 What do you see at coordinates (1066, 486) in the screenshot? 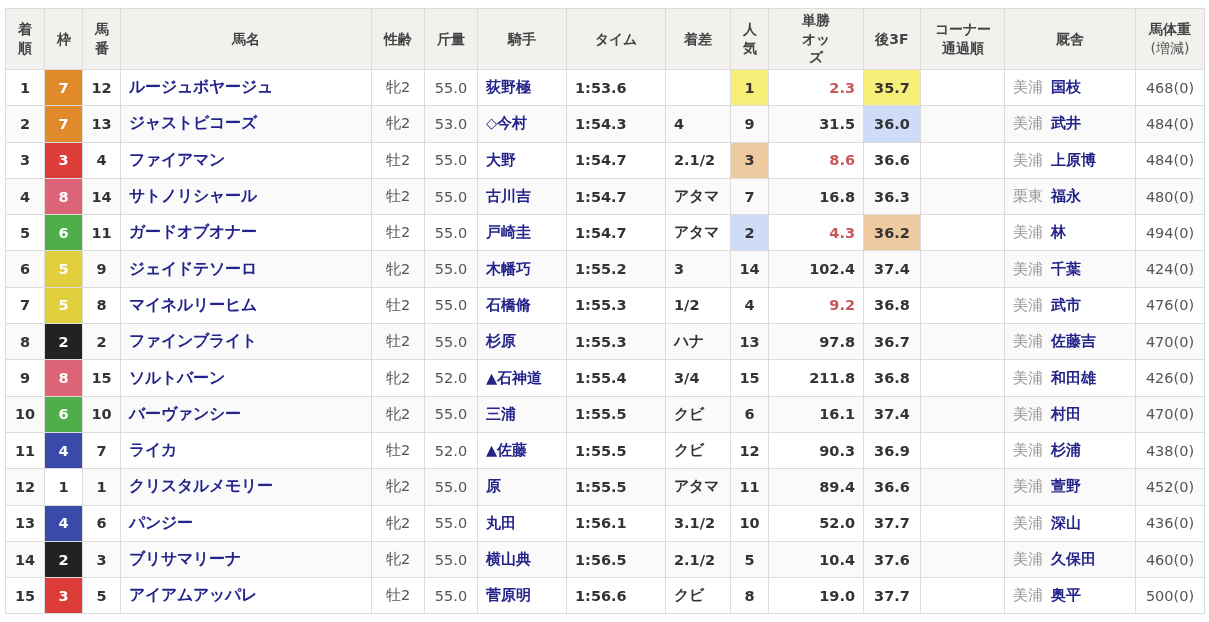
I see `trainer-link: 萱野` at bounding box center [1066, 486].